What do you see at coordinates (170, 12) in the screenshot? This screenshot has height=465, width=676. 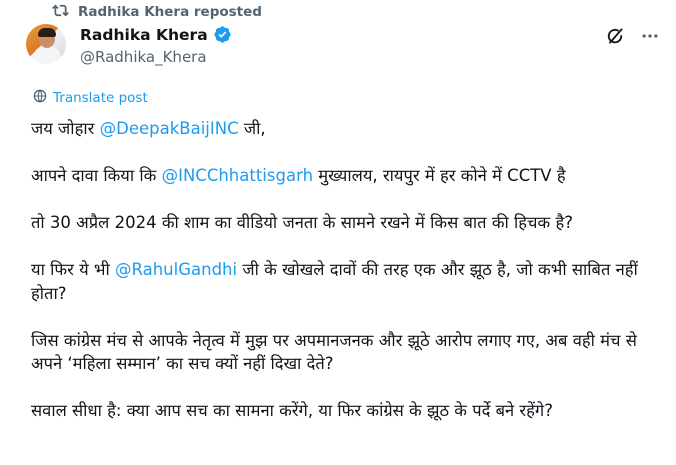 I see `repost-label: Radhika Khera reposted` at bounding box center [170, 12].